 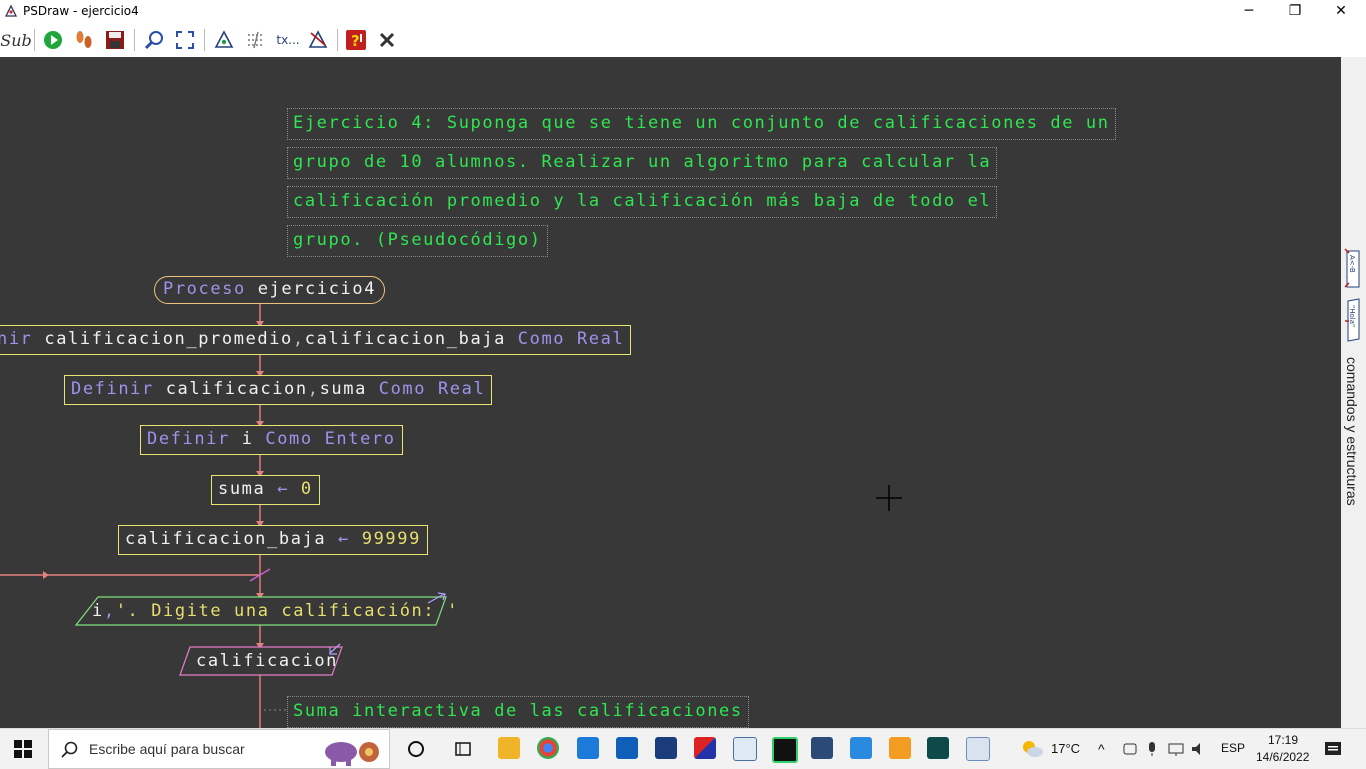 What do you see at coordinates (627, 748) in the screenshot?
I see `store-icon` at bounding box center [627, 748].